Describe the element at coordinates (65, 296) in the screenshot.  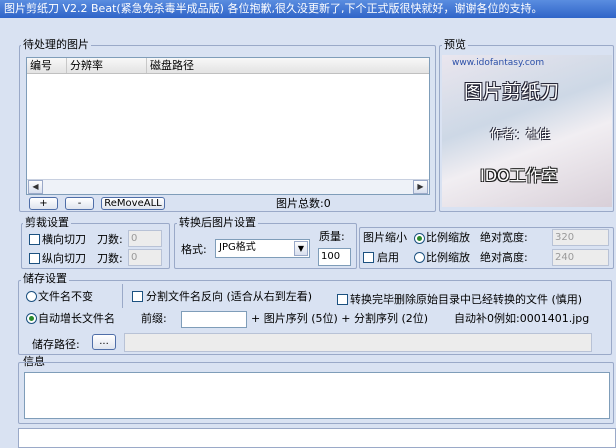
I see `filename-unchanged-label: 文件名不变` at that location.